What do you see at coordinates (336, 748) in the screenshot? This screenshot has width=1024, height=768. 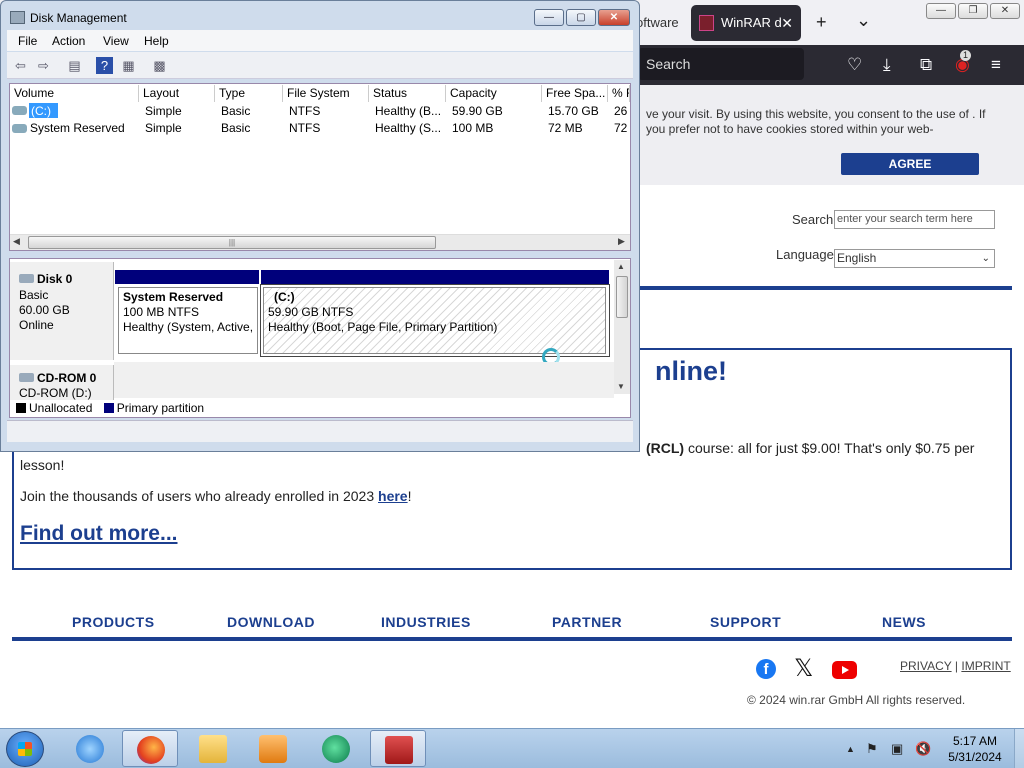 I see `taskbar-app-green` at bounding box center [336, 748].